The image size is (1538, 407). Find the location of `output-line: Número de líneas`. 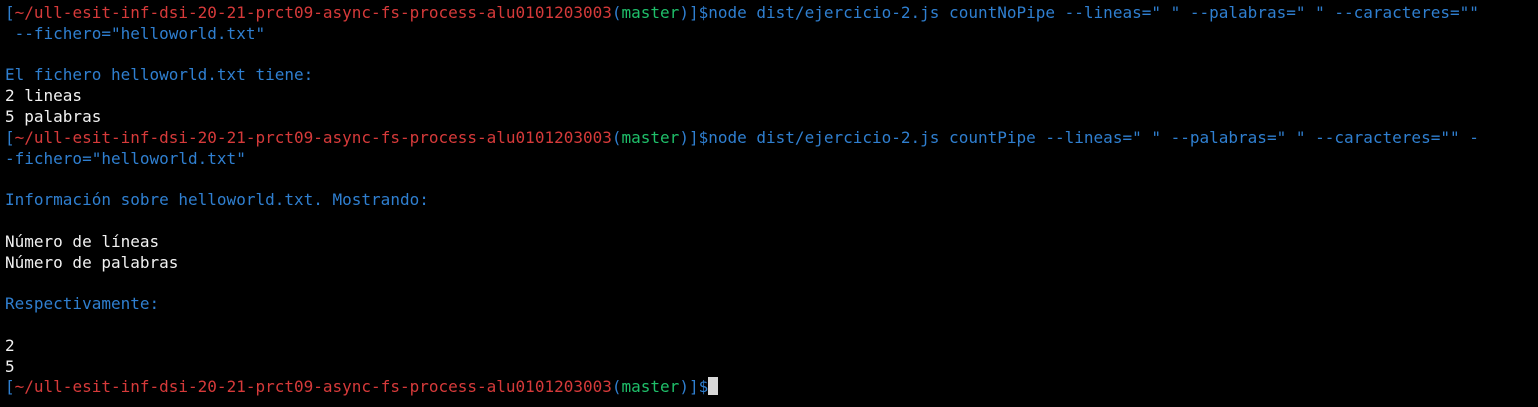

output-line: Número de líneas is located at coordinates (769, 242).